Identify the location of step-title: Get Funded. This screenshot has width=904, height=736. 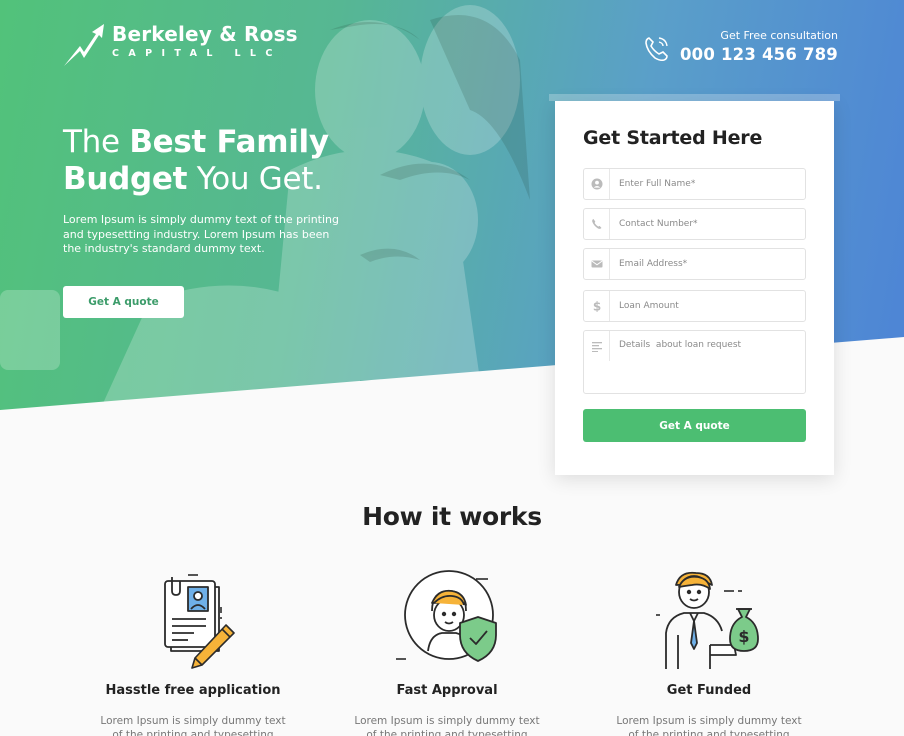
(709, 690).